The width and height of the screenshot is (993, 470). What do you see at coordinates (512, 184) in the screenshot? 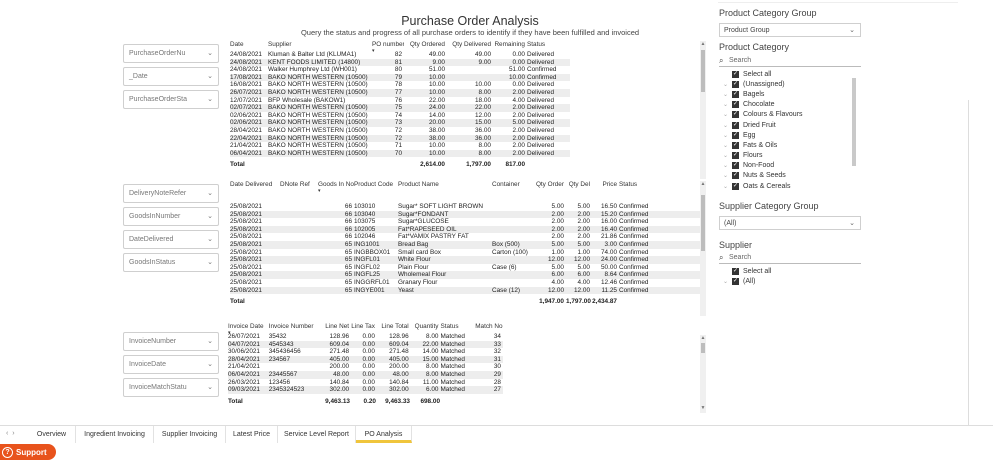
I see `column-header: Container` at bounding box center [512, 184].